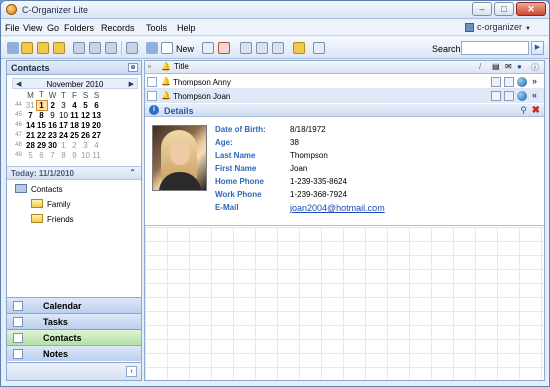 Image resolution: width=550 pixels, height=387 pixels. Describe the element at coordinates (152, 96) in the screenshot. I see `row-checkbox` at that location.